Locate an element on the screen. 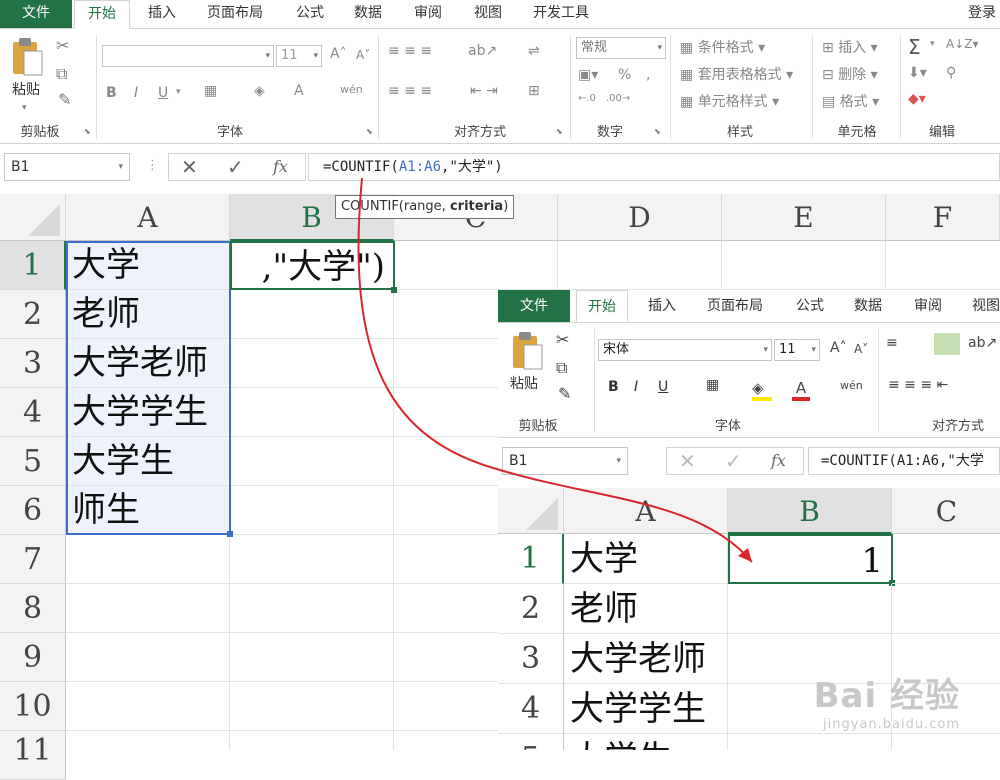 The height and width of the screenshot is (780, 1000). inset-font-size-combo: 11 ▾ is located at coordinates (797, 350).